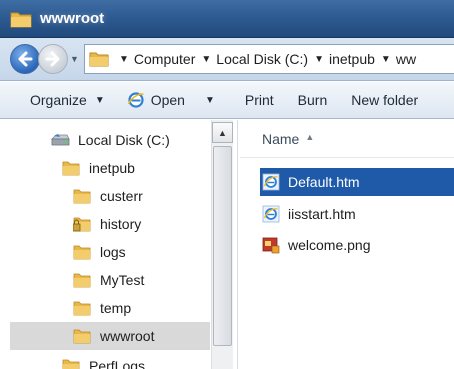 The width and height of the screenshot is (454, 369). What do you see at coordinates (313, 100) in the screenshot?
I see `burn-button: Burn` at bounding box center [313, 100].